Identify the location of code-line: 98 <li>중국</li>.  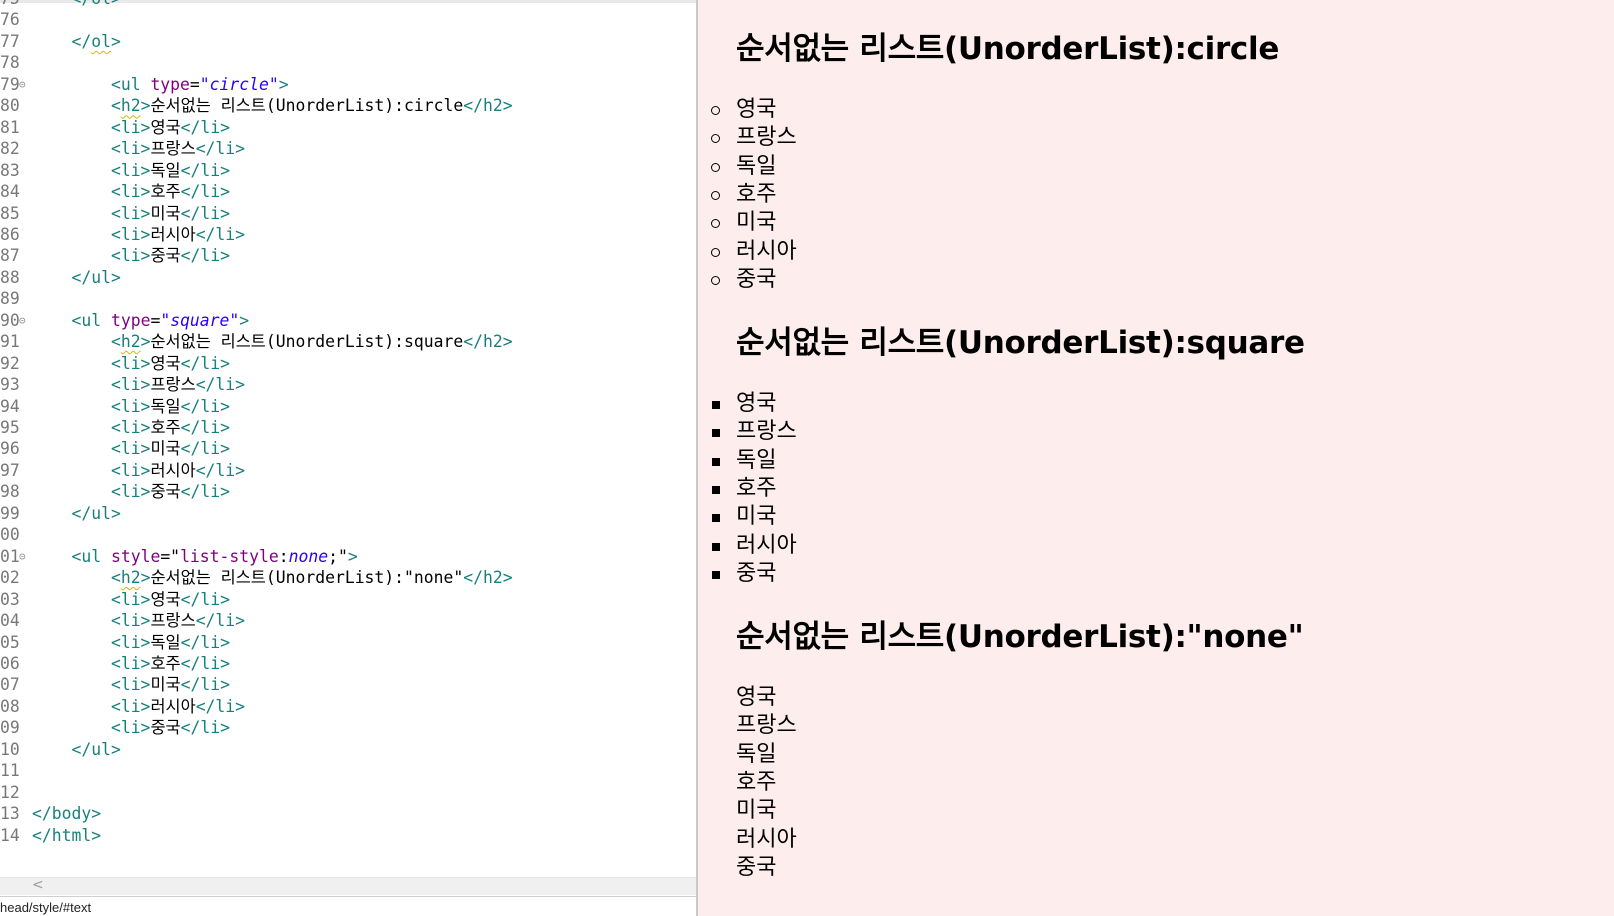
(348, 492).